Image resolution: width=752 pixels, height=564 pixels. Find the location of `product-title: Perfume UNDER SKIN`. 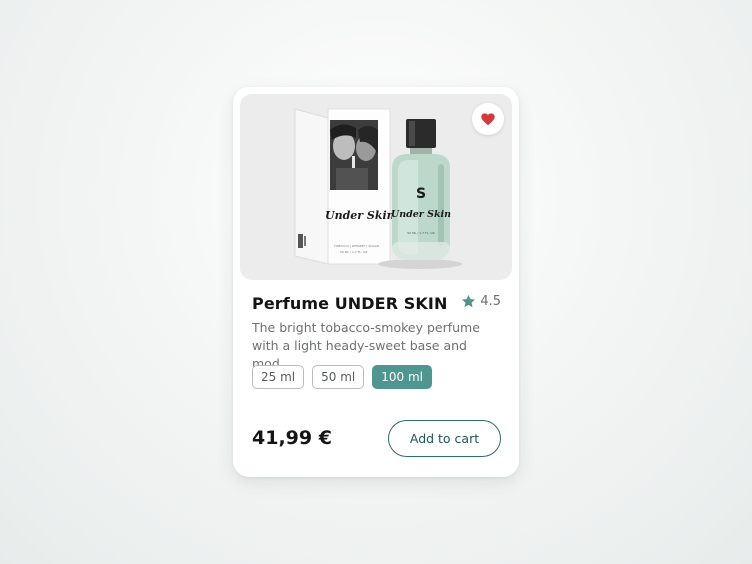

product-title: Perfume UNDER SKIN is located at coordinates (350, 303).